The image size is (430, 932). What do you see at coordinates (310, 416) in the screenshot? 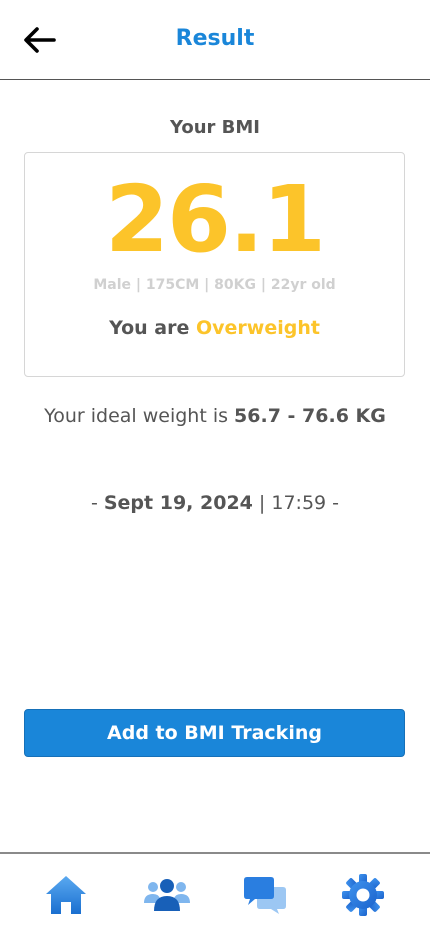
I see `ideal-weight-range: 56.7 - 76.6 KG` at bounding box center [310, 416].